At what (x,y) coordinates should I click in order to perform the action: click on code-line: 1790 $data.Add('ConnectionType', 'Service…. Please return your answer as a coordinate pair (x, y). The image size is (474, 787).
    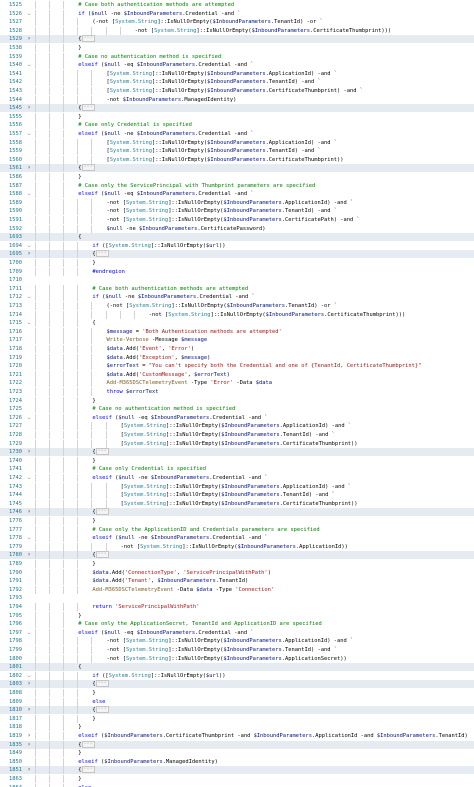
    Looking at the image, I should click on (237, 572).